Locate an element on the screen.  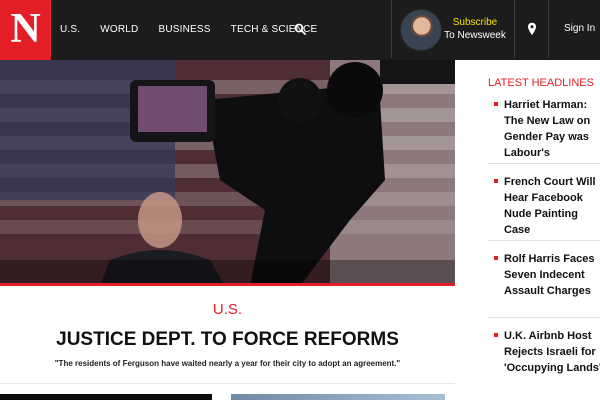
nav-item-world: WORLD is located at coordinates (119, 29).